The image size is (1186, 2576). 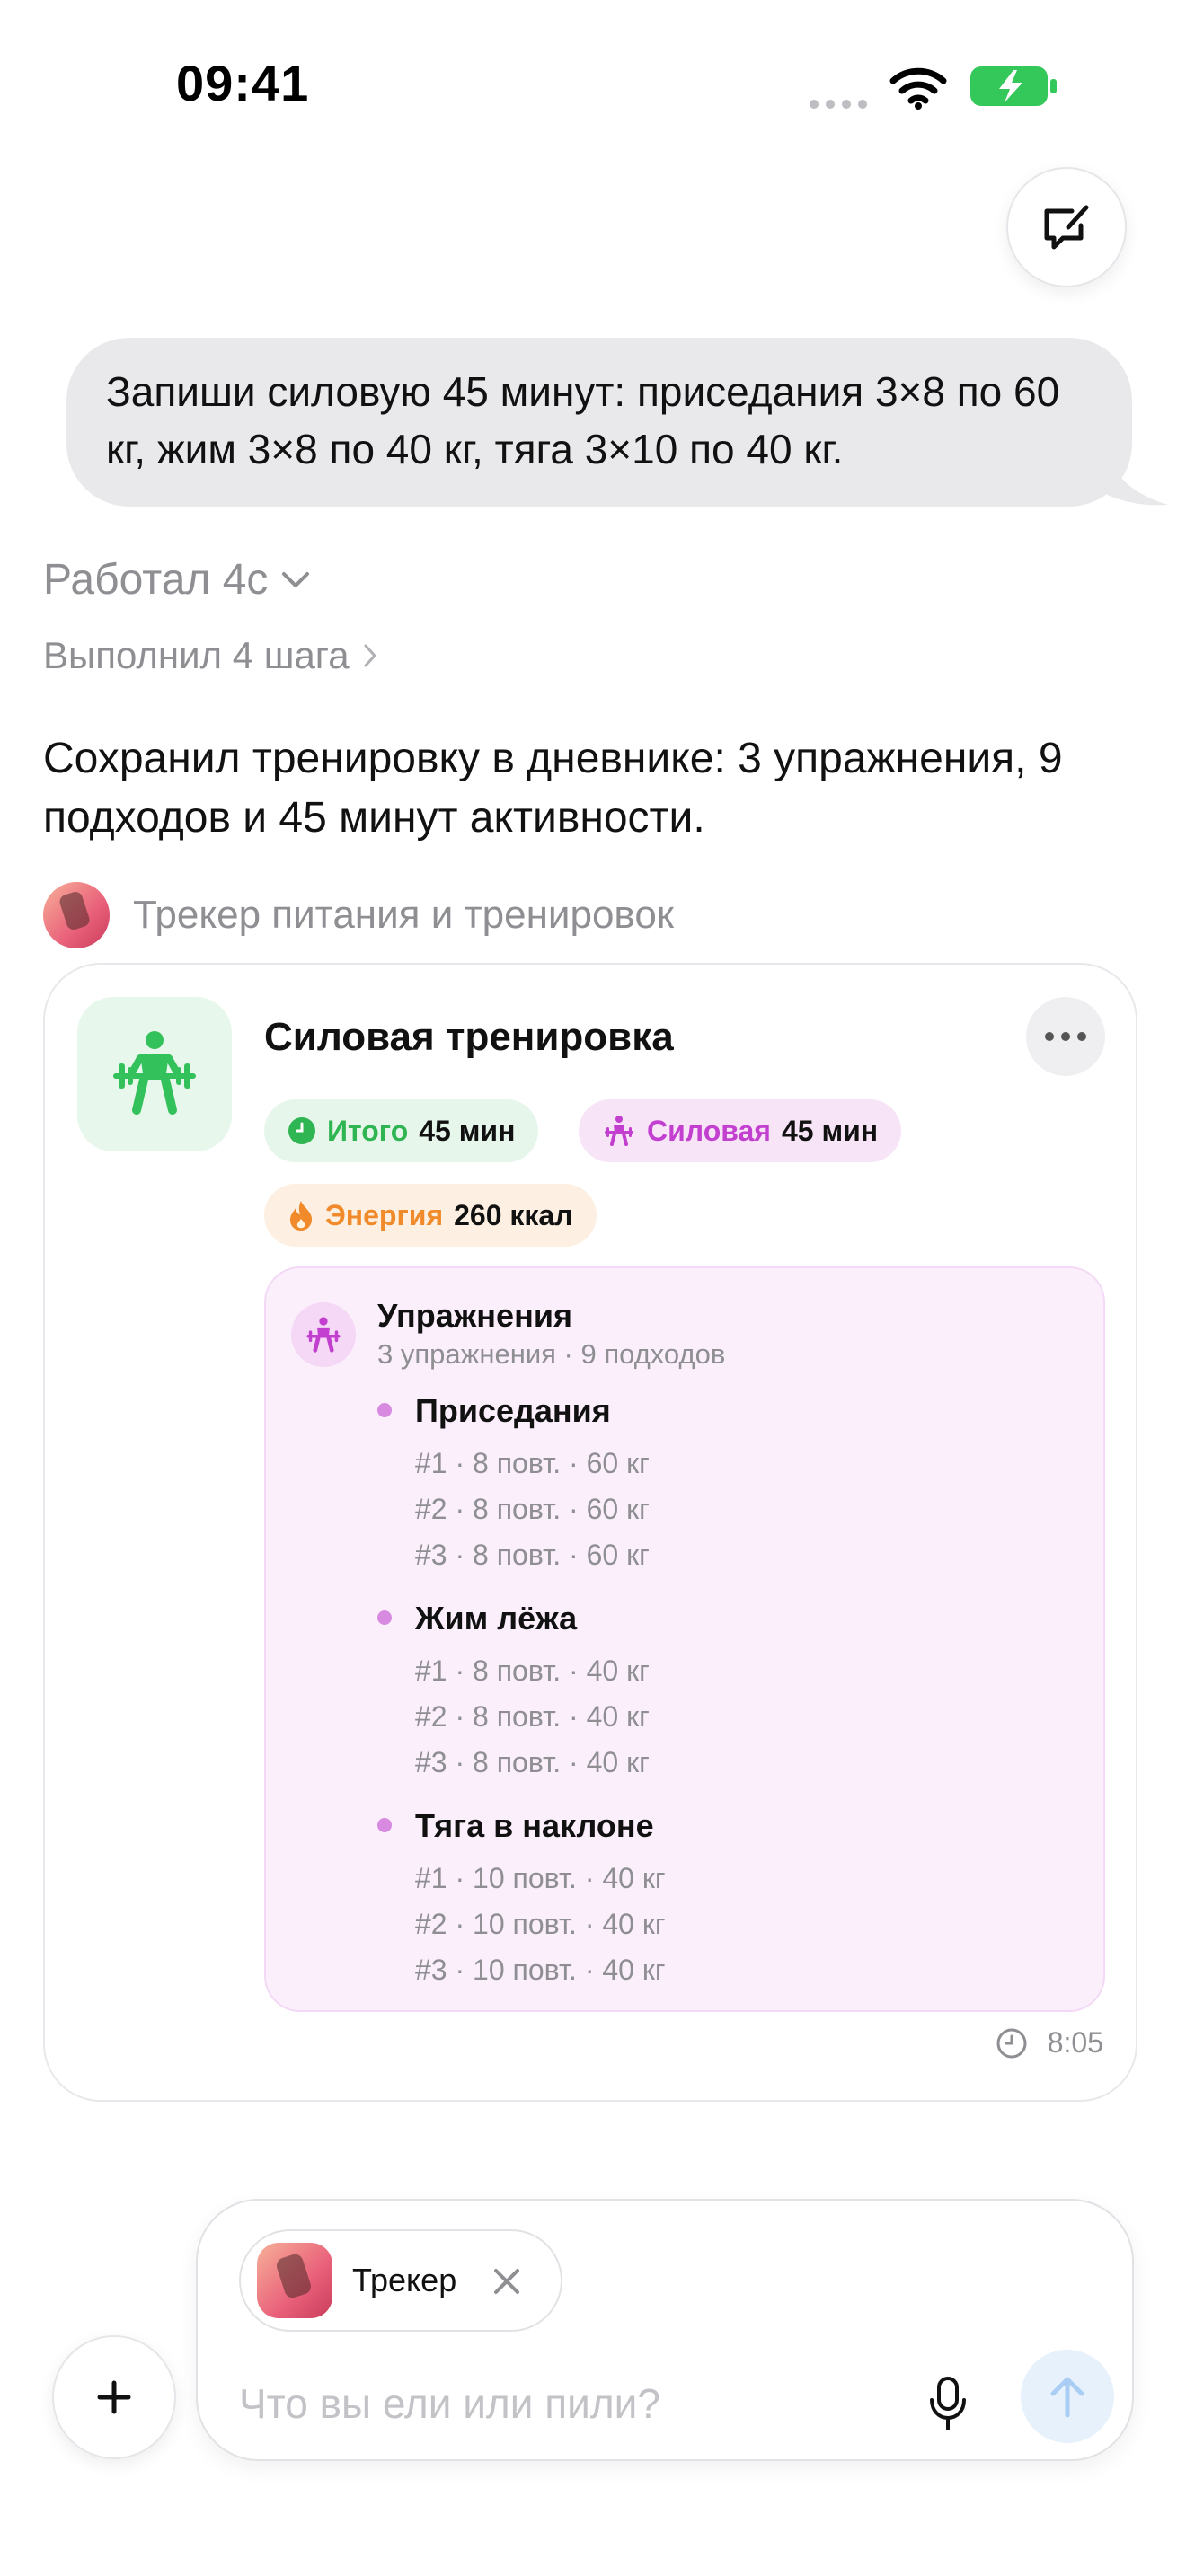 I want to click on chip-total: Итого 45 мин, so click(x=401, y=1130).